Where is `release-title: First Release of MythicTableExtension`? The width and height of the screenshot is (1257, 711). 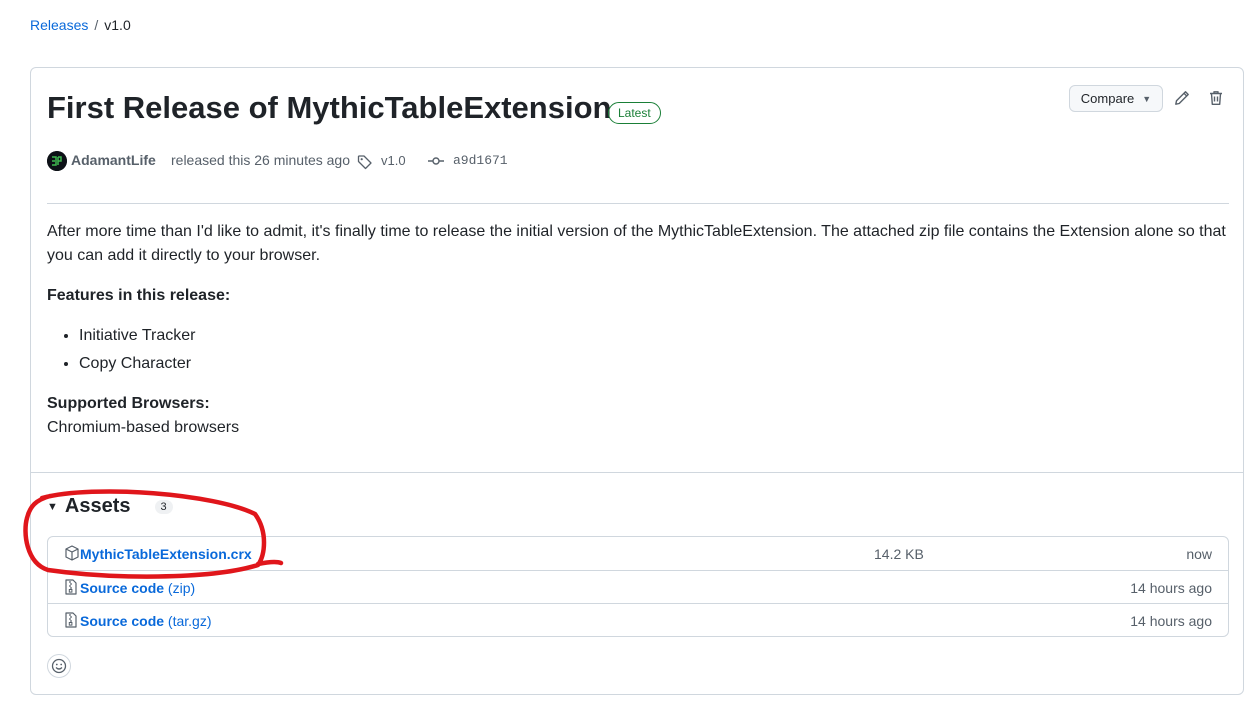
release-title: First Release of MythicTableExtension is located at coordinates (329, 107).